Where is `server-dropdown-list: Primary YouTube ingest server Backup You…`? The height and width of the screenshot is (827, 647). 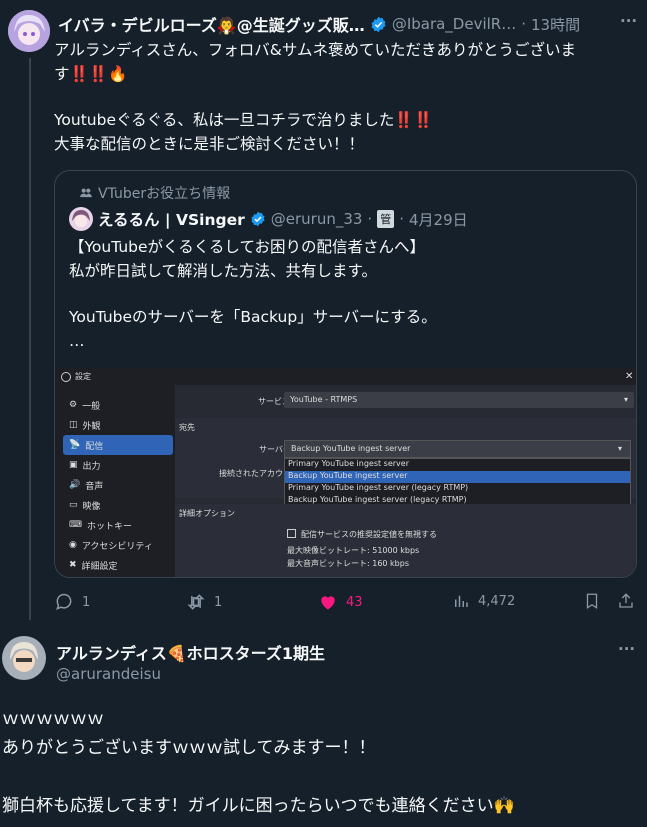
server-dropdown-list: Primary YouTube ingest server Backup You… is located at coordinates (457, 483).